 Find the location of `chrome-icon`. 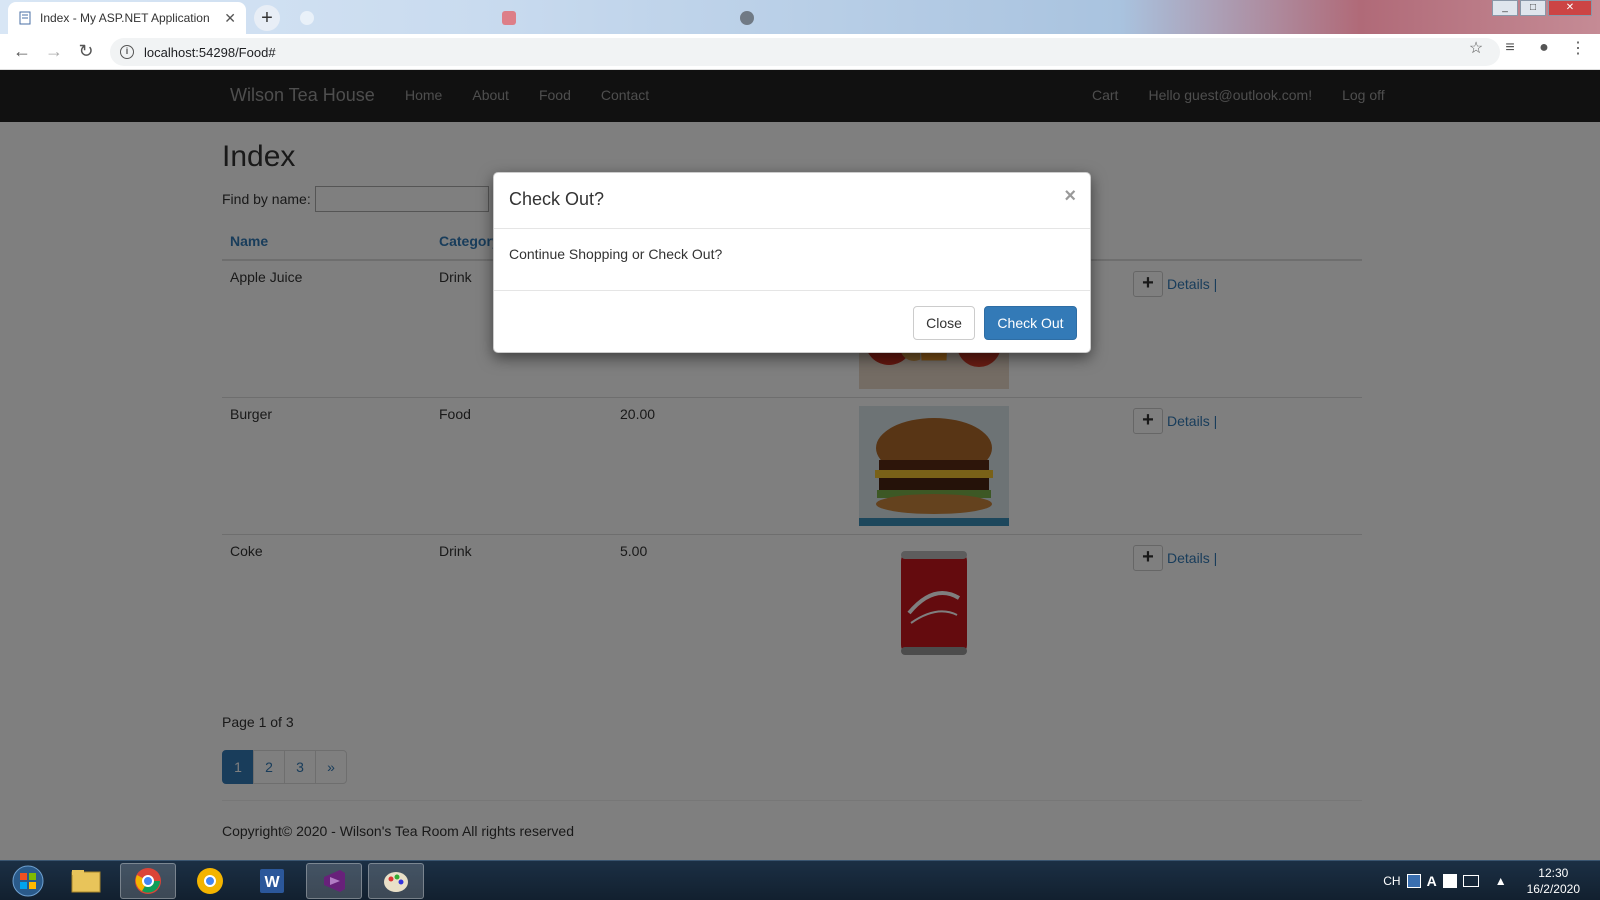

chrome-icon is located at coordinates (148, 881).